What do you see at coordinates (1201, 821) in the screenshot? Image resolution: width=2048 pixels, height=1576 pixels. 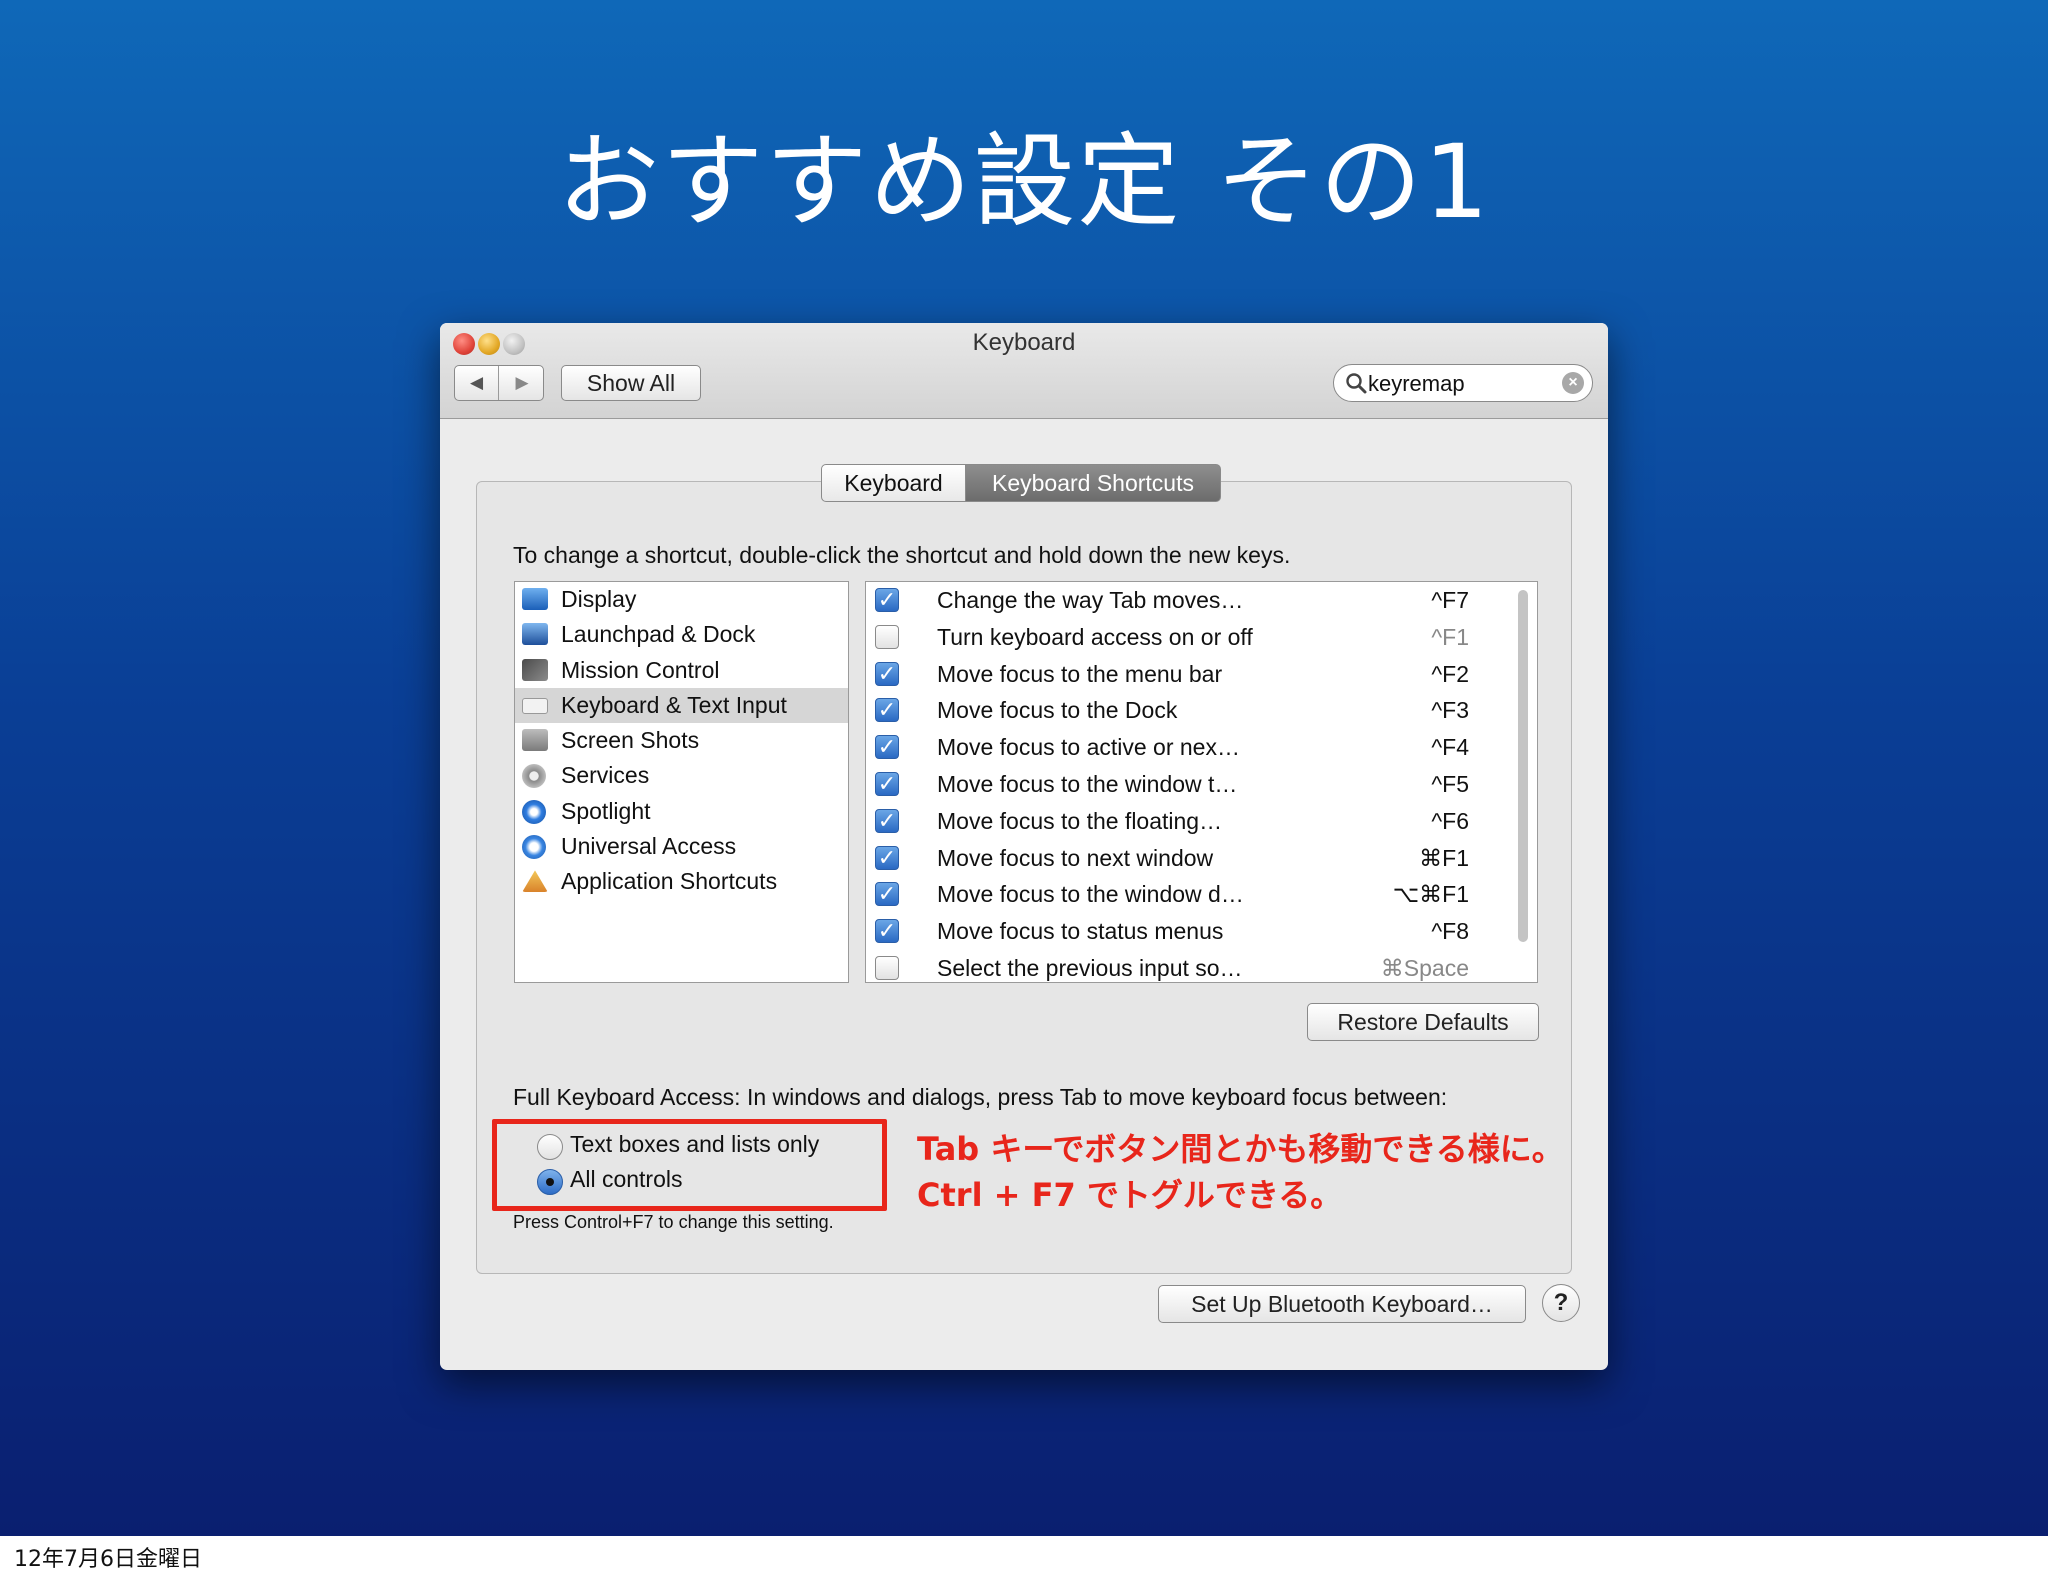 I see `shortcut-row: ✓ Move focus to the floating… ^F6` at bounding box center [1201, 821].